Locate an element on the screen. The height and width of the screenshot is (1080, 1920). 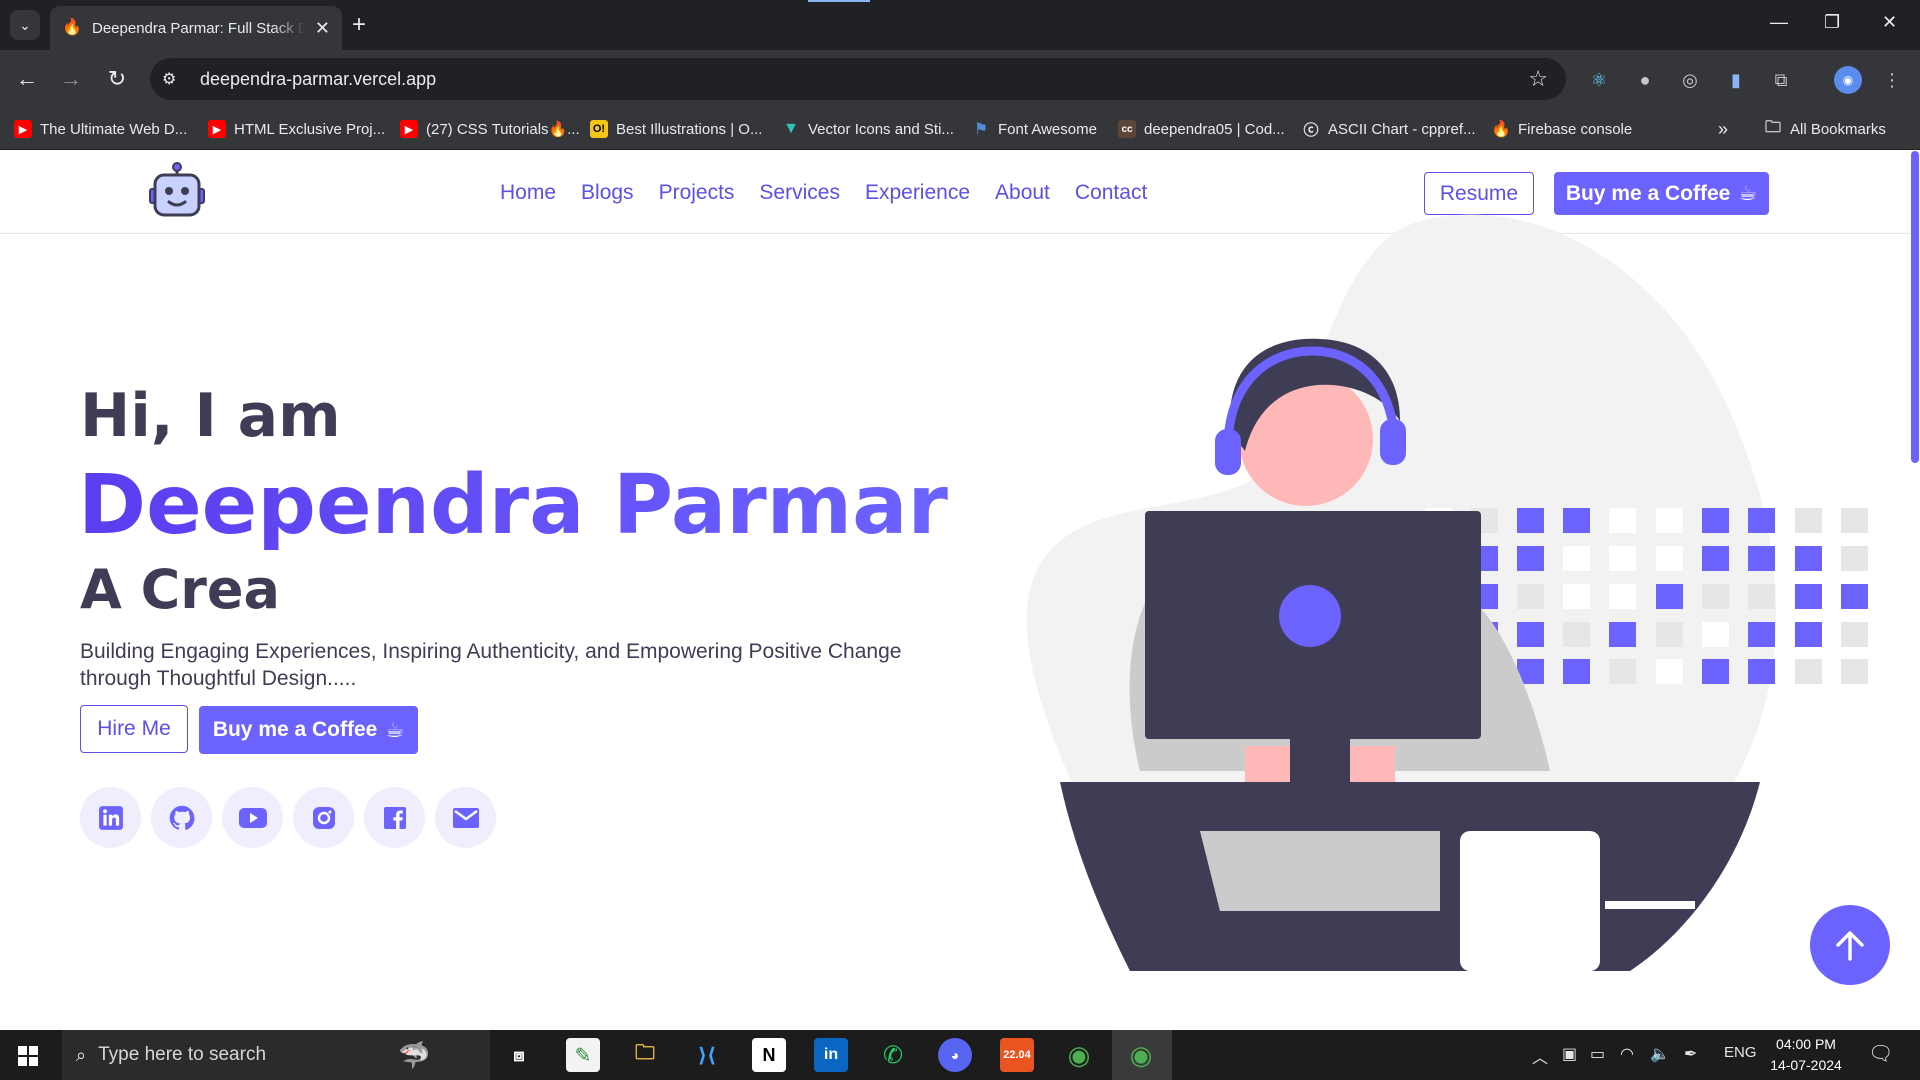
codechef-icon: cc is located at coordinates (1127, 129).